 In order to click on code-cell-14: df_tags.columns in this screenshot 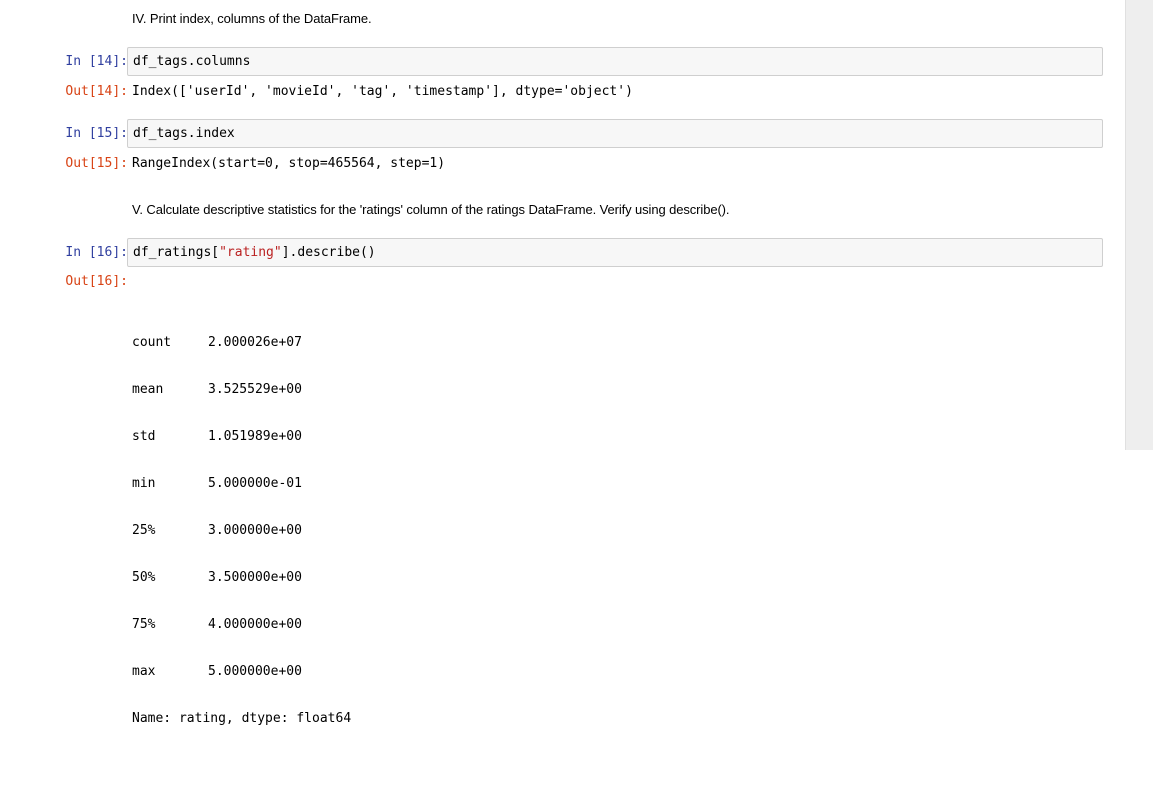, I will do `click(615, 61)`.